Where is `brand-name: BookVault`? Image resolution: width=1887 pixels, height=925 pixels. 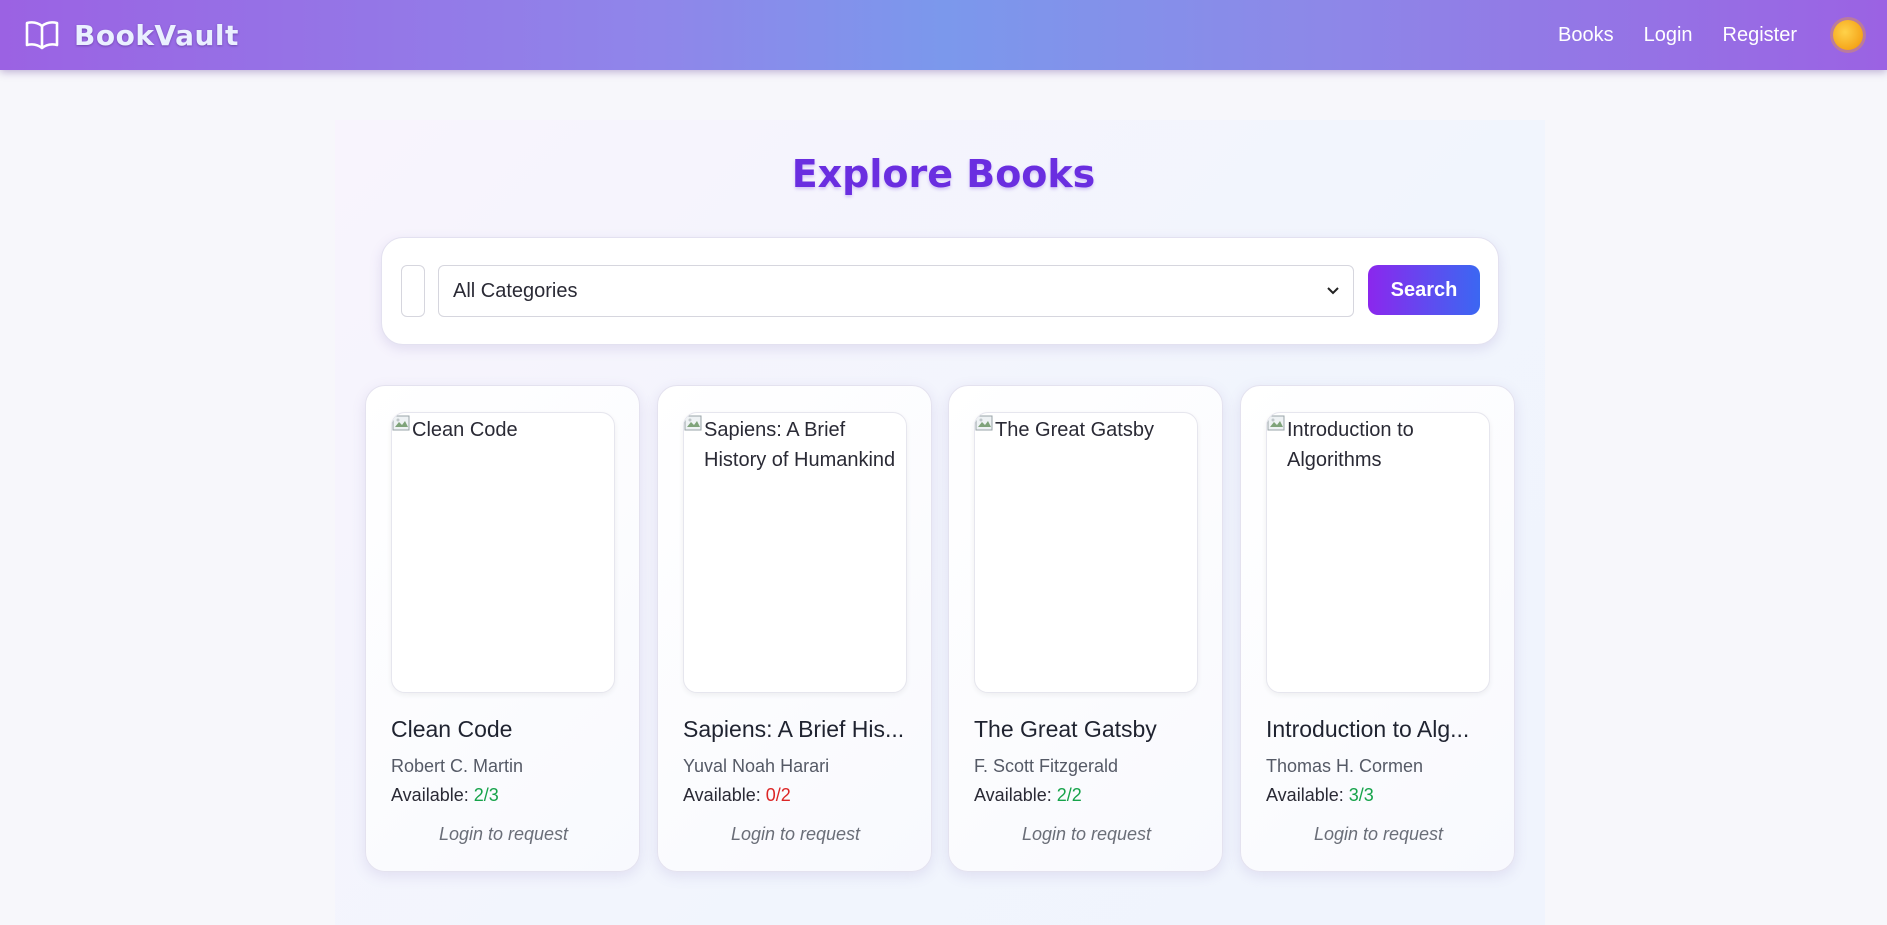
brand-name: BookVault is located at coordinates (156, 35).